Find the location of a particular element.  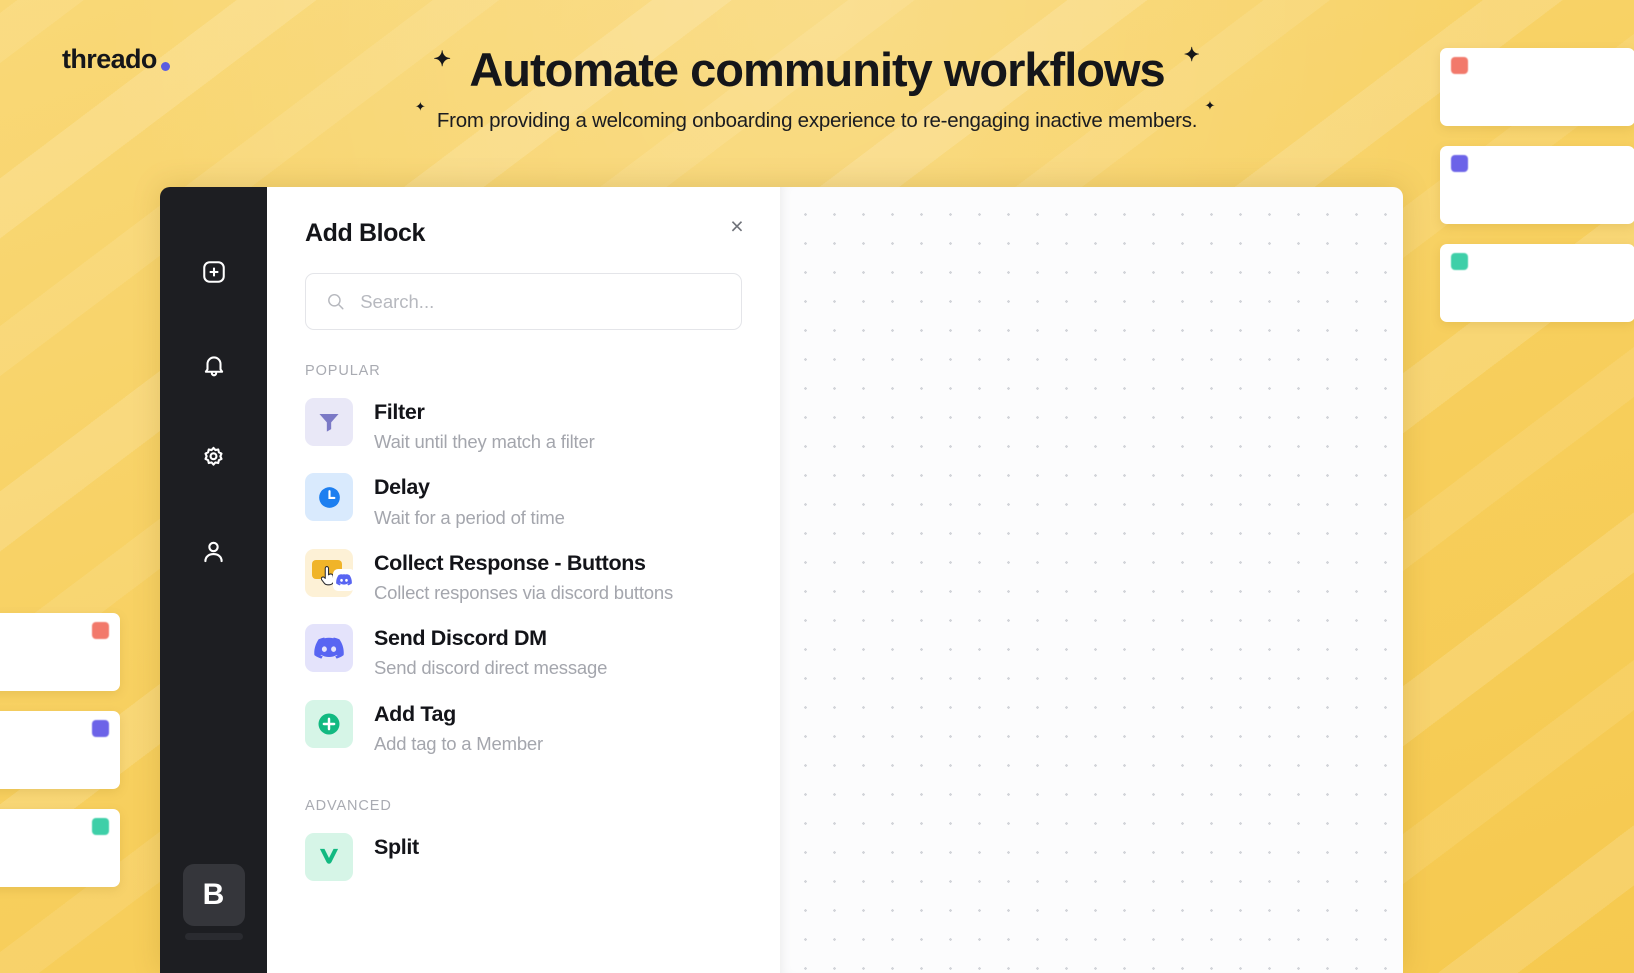

block-description: Wait until they match a filter is located at coordinates (484, 442).